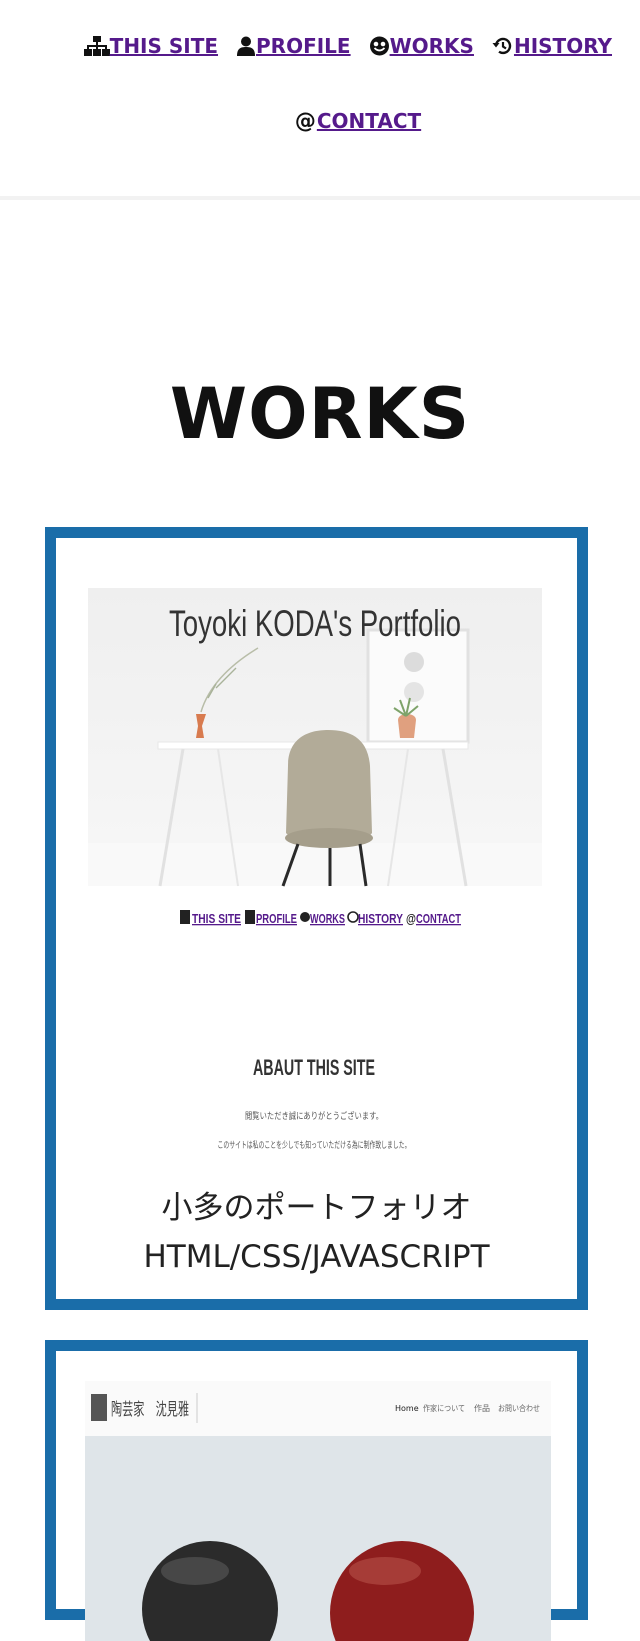 Image resolution: width=640 pixels, height=1641 pixels. I want to click on nav-link-contact: @ CONTACT, so click(358, 121).